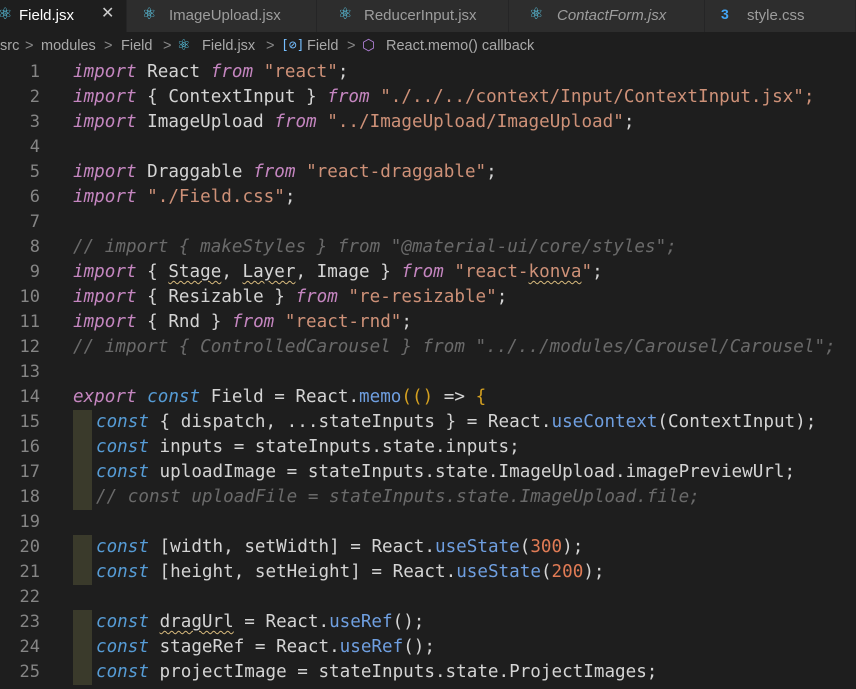 Image resolution: width=856 pixels, height=689 pixels. Describe the element at coordinates (29, 472) in the screenshot. I see `line-number: 17` at that location.